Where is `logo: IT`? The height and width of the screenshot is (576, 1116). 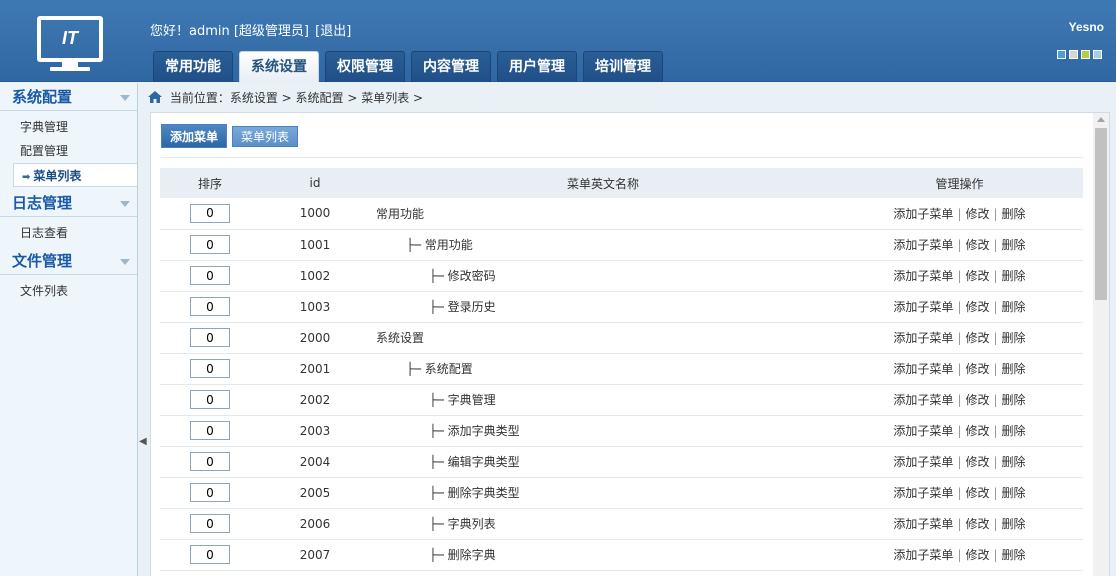 logo: IT is located at coordinates (70, 41).